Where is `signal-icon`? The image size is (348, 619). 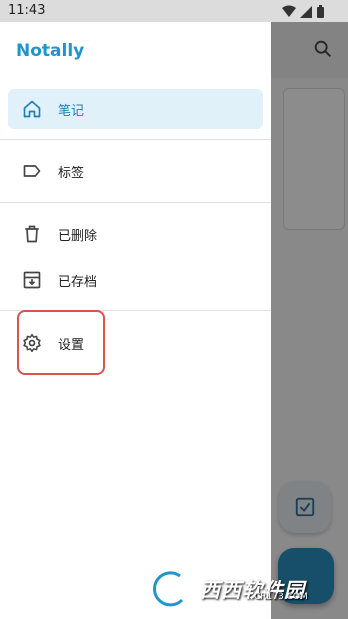
signal-icon is located at coordinates (306, 12).